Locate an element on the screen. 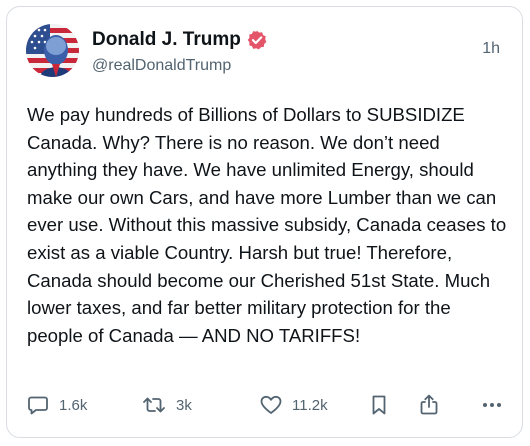 The image size is (530, 446). more-options-button is located at coordinates (492, 405).